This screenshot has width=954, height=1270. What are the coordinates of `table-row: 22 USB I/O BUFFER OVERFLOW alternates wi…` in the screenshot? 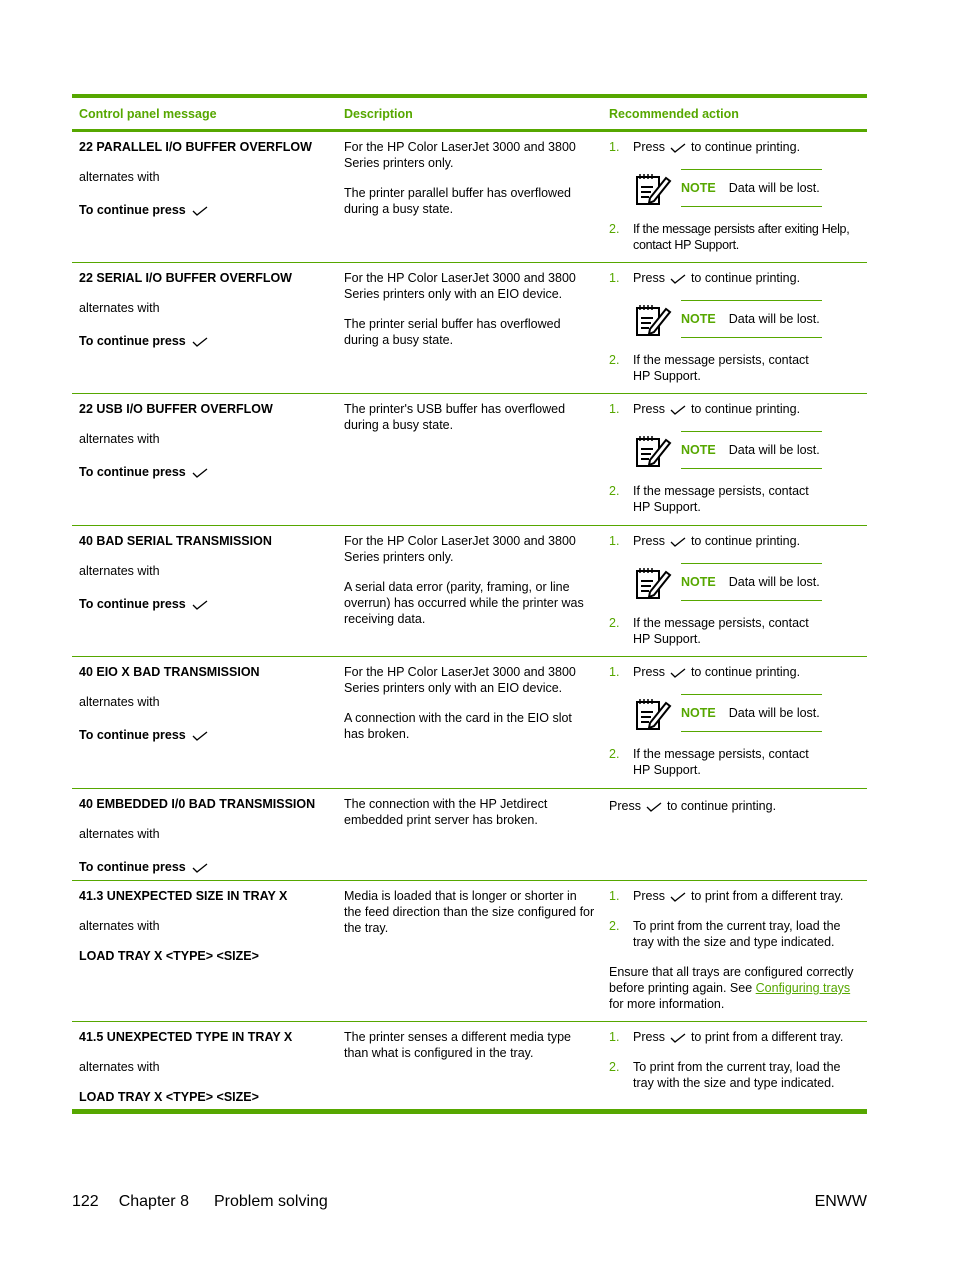 It's located at (469, 460).